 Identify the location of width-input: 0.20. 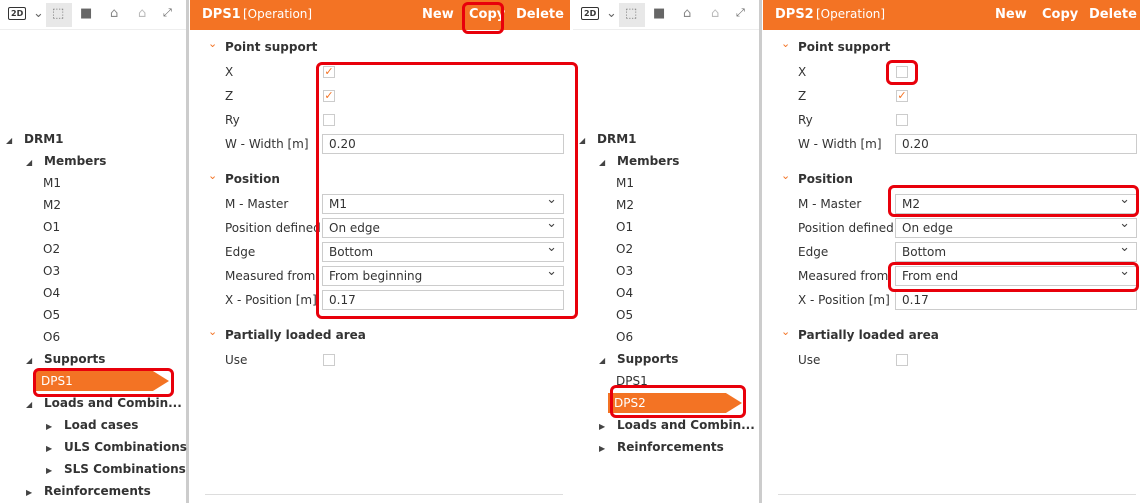
(1016, 144).